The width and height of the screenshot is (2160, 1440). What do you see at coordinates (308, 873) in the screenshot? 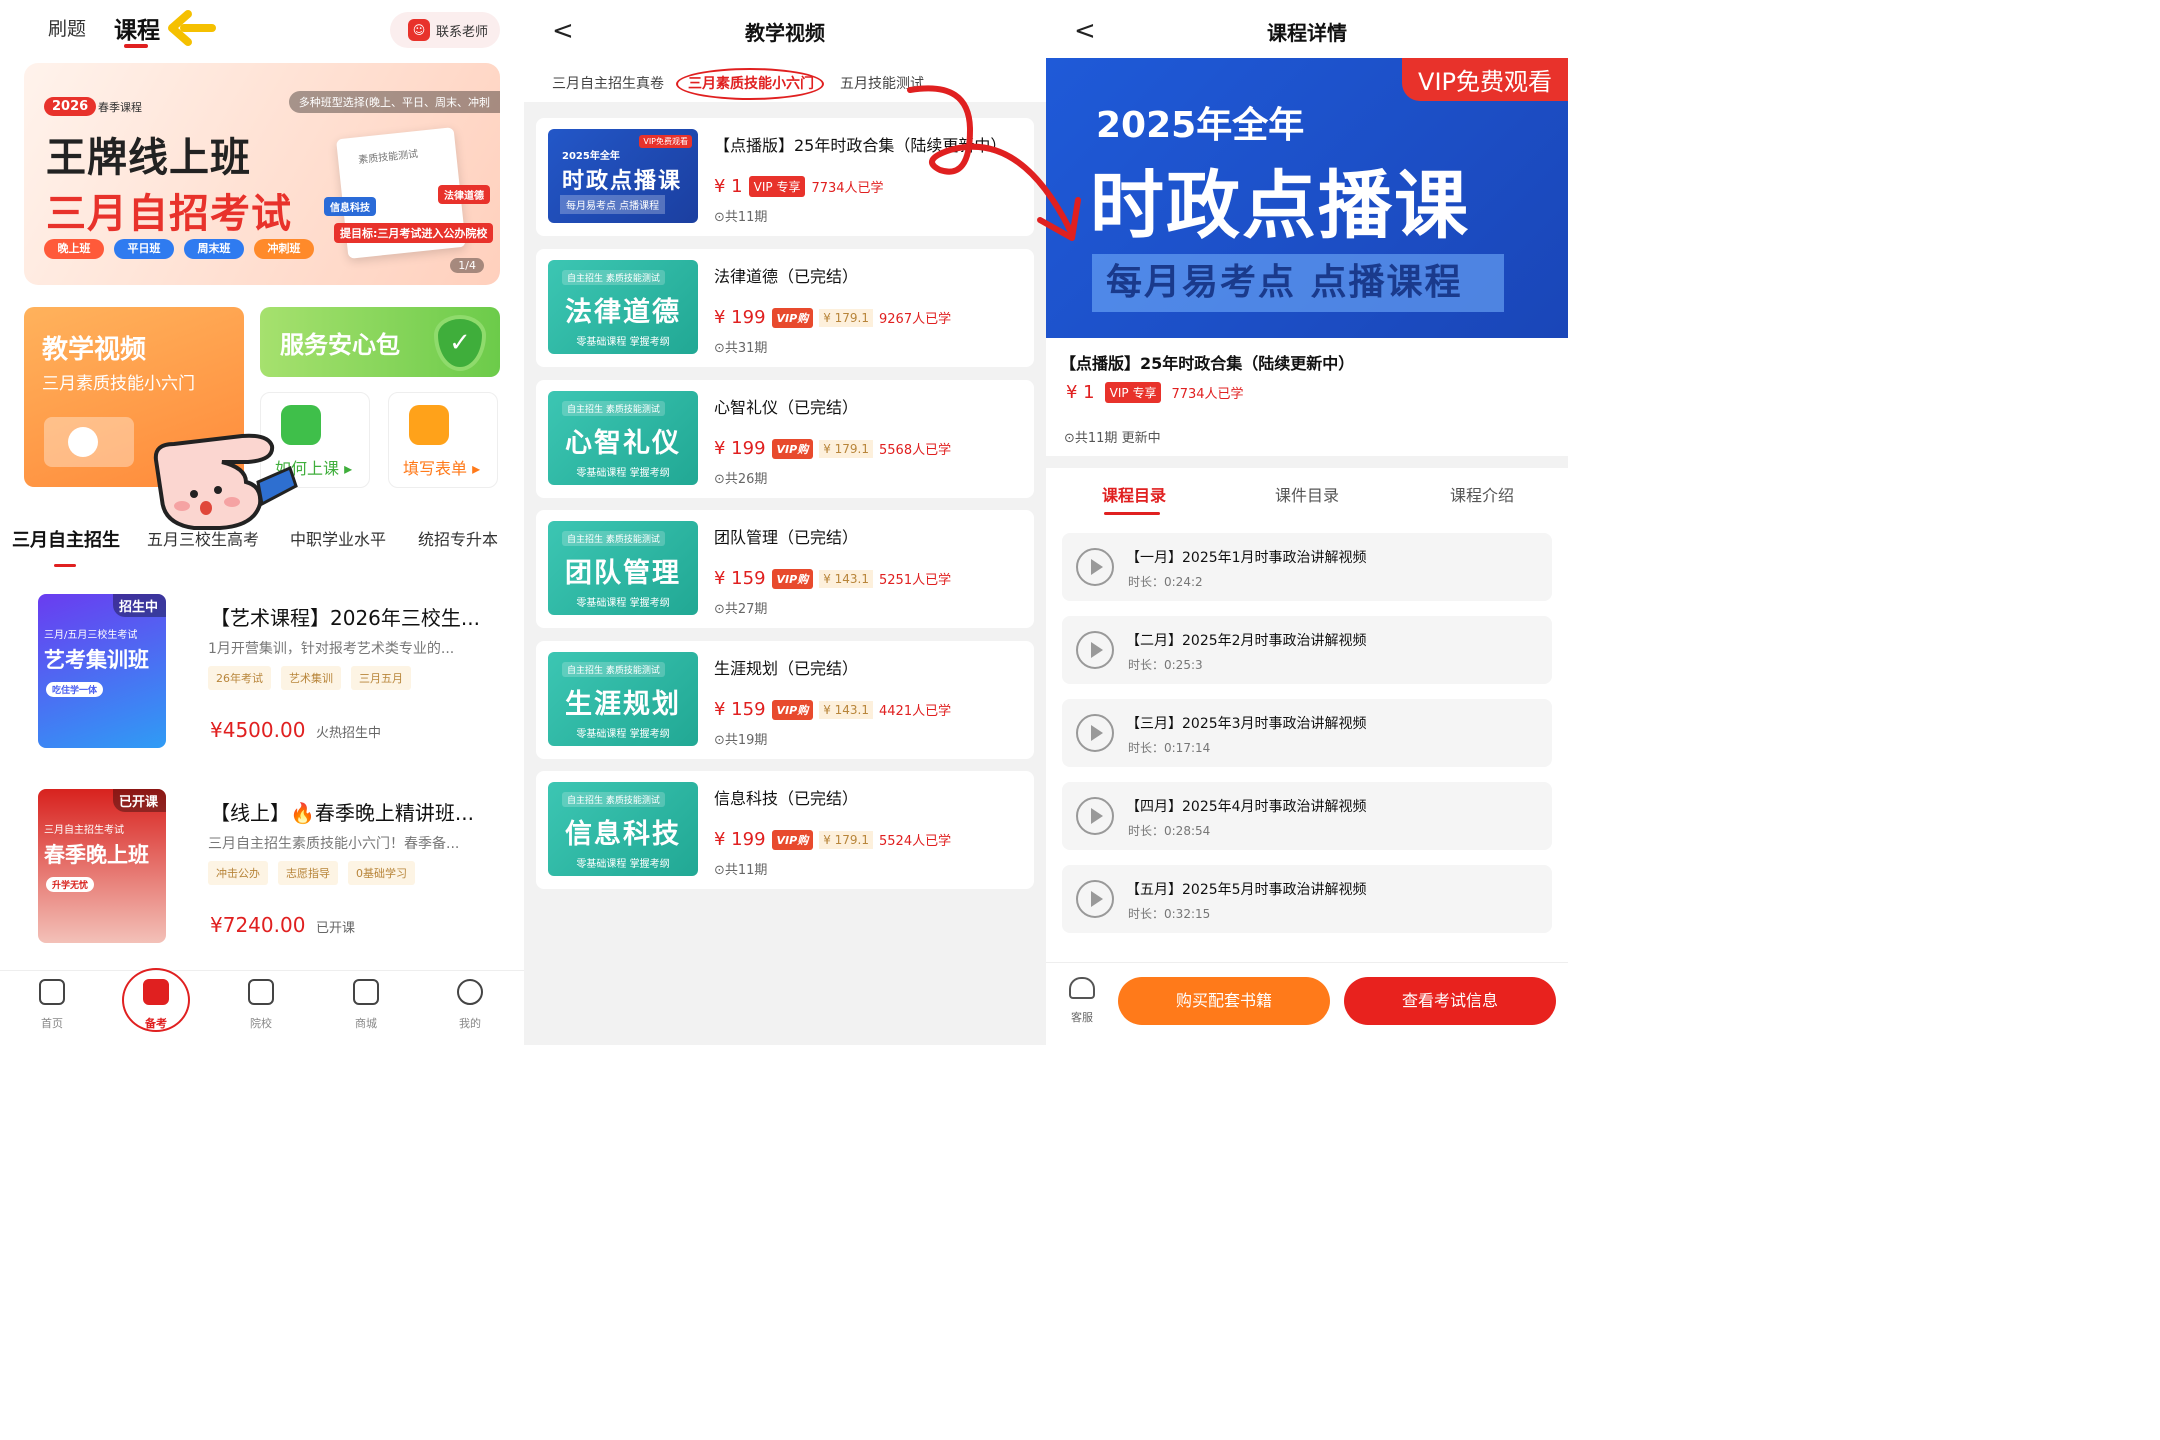
I see `course-tag: 志愿指导` at bounding box center [308, 873].